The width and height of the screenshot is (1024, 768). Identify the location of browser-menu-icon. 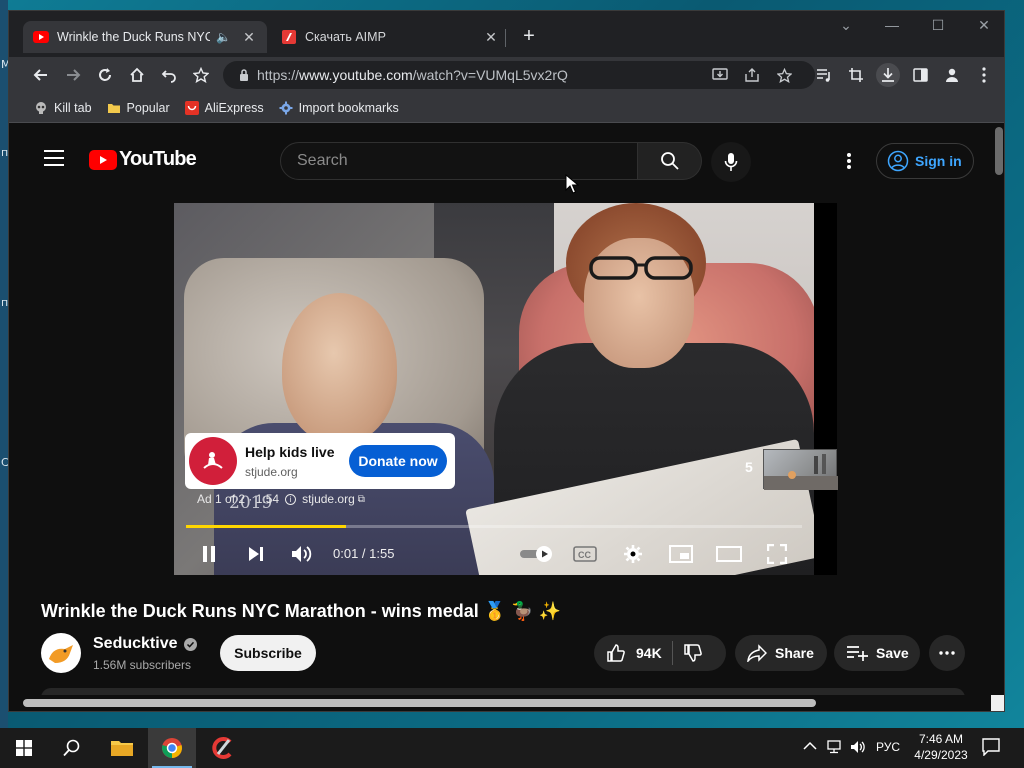
(984, 75).